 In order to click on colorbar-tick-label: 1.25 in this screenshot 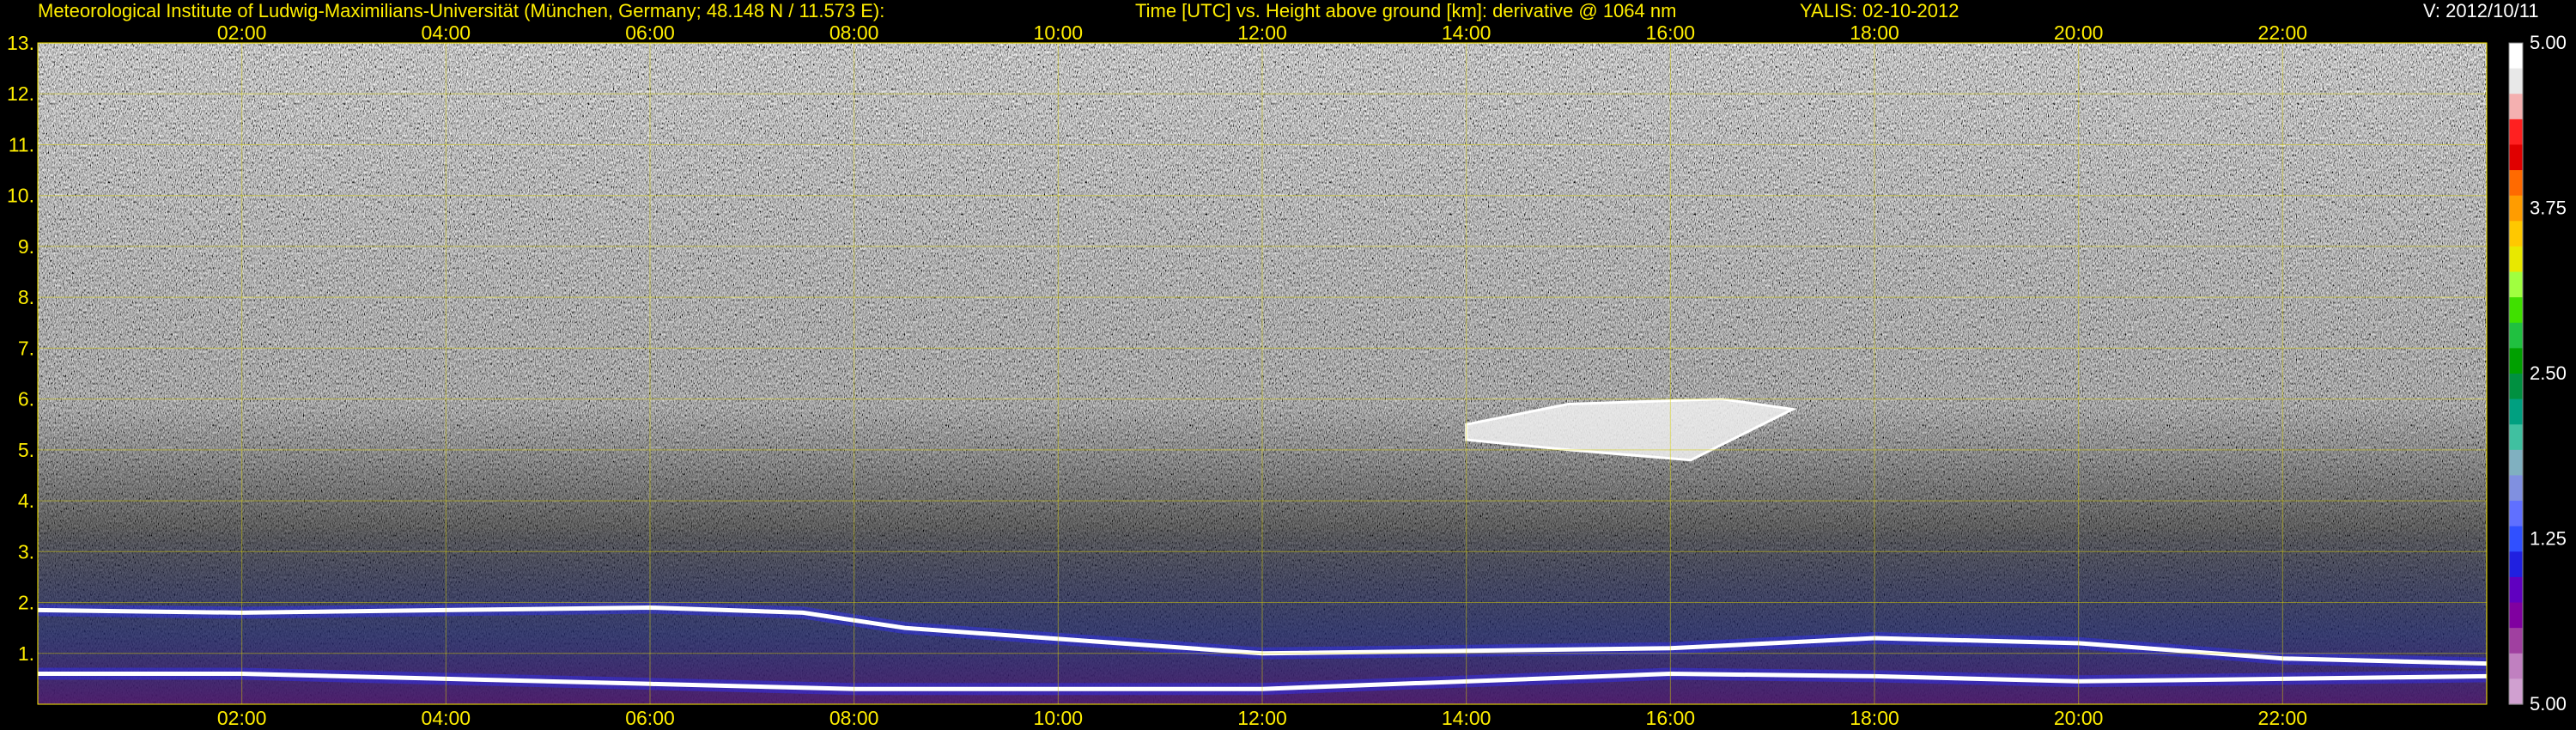, I will do `click(2548, 539)`.